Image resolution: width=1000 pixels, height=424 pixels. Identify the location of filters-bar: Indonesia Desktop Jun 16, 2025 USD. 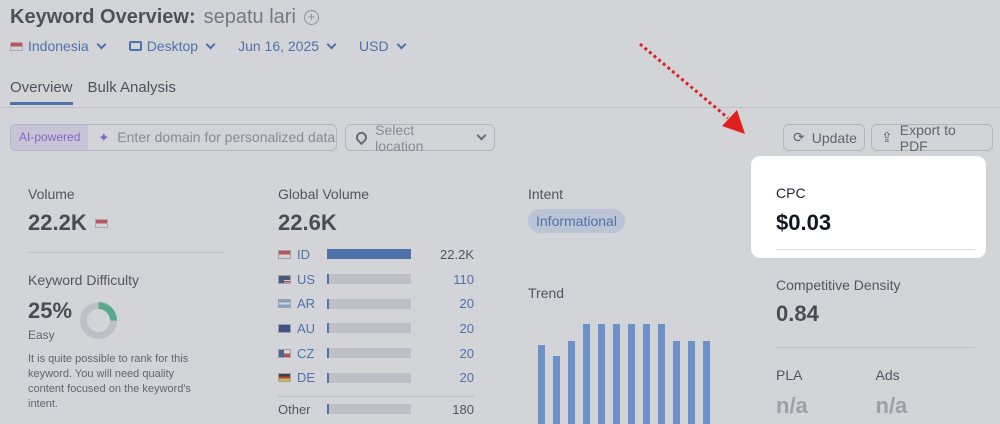
(208, 46).